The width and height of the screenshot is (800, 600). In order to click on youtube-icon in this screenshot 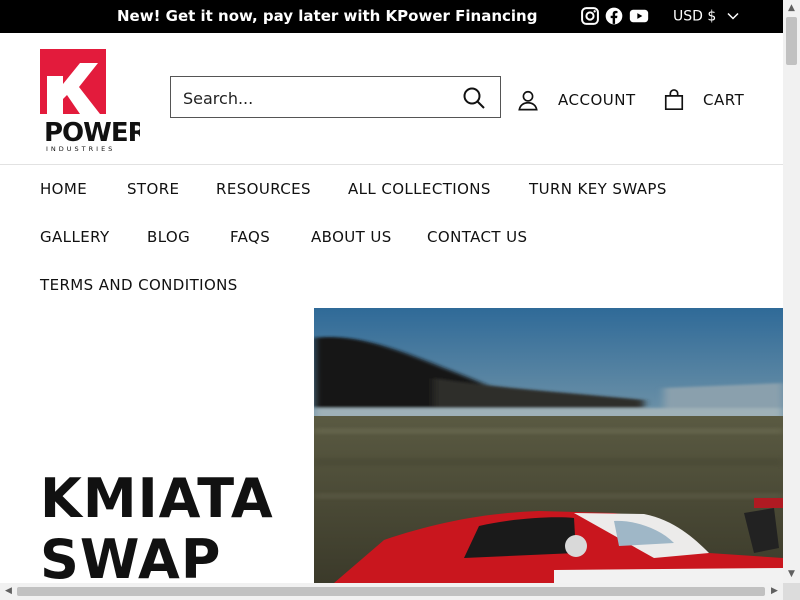, I will do `click(639, 16)`.